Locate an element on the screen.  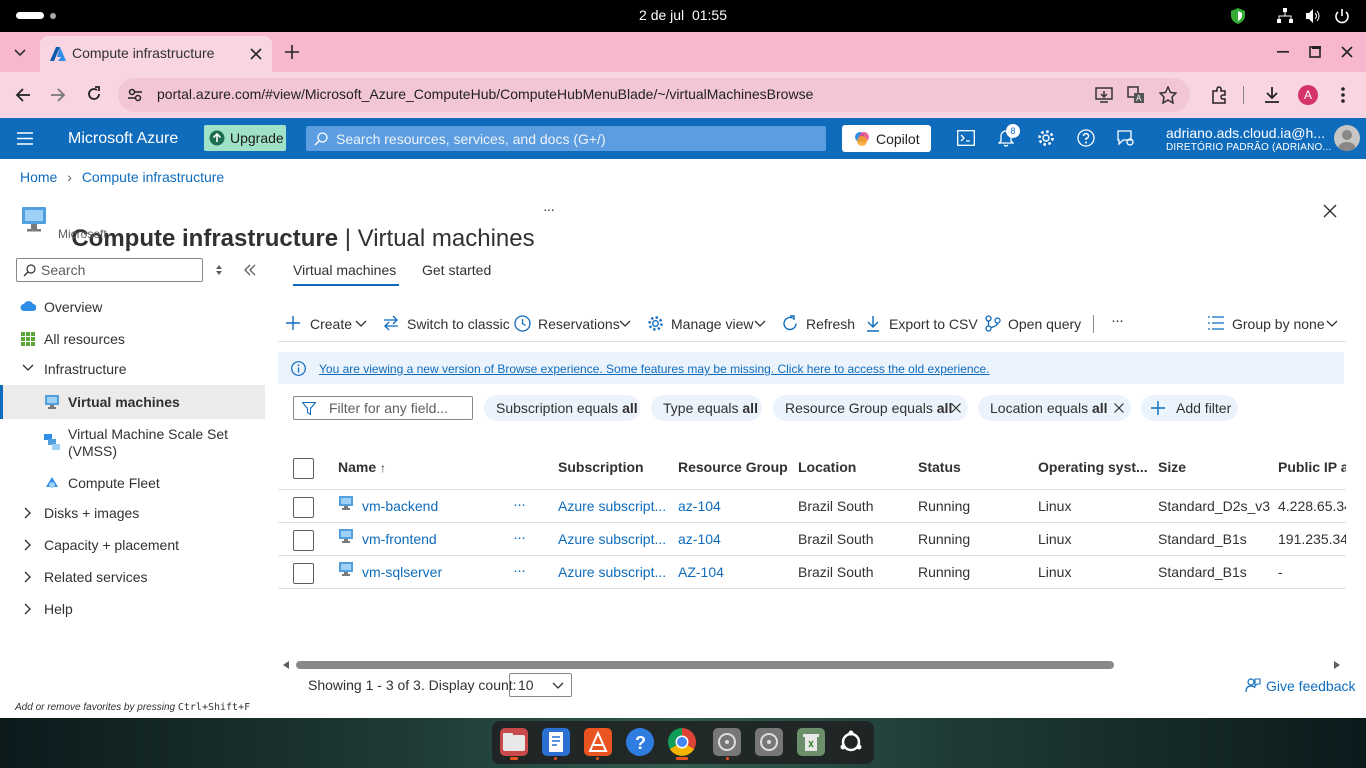
sidebar-item-compute-fleet: Compute Fleet is located at coordinates (132, 483).